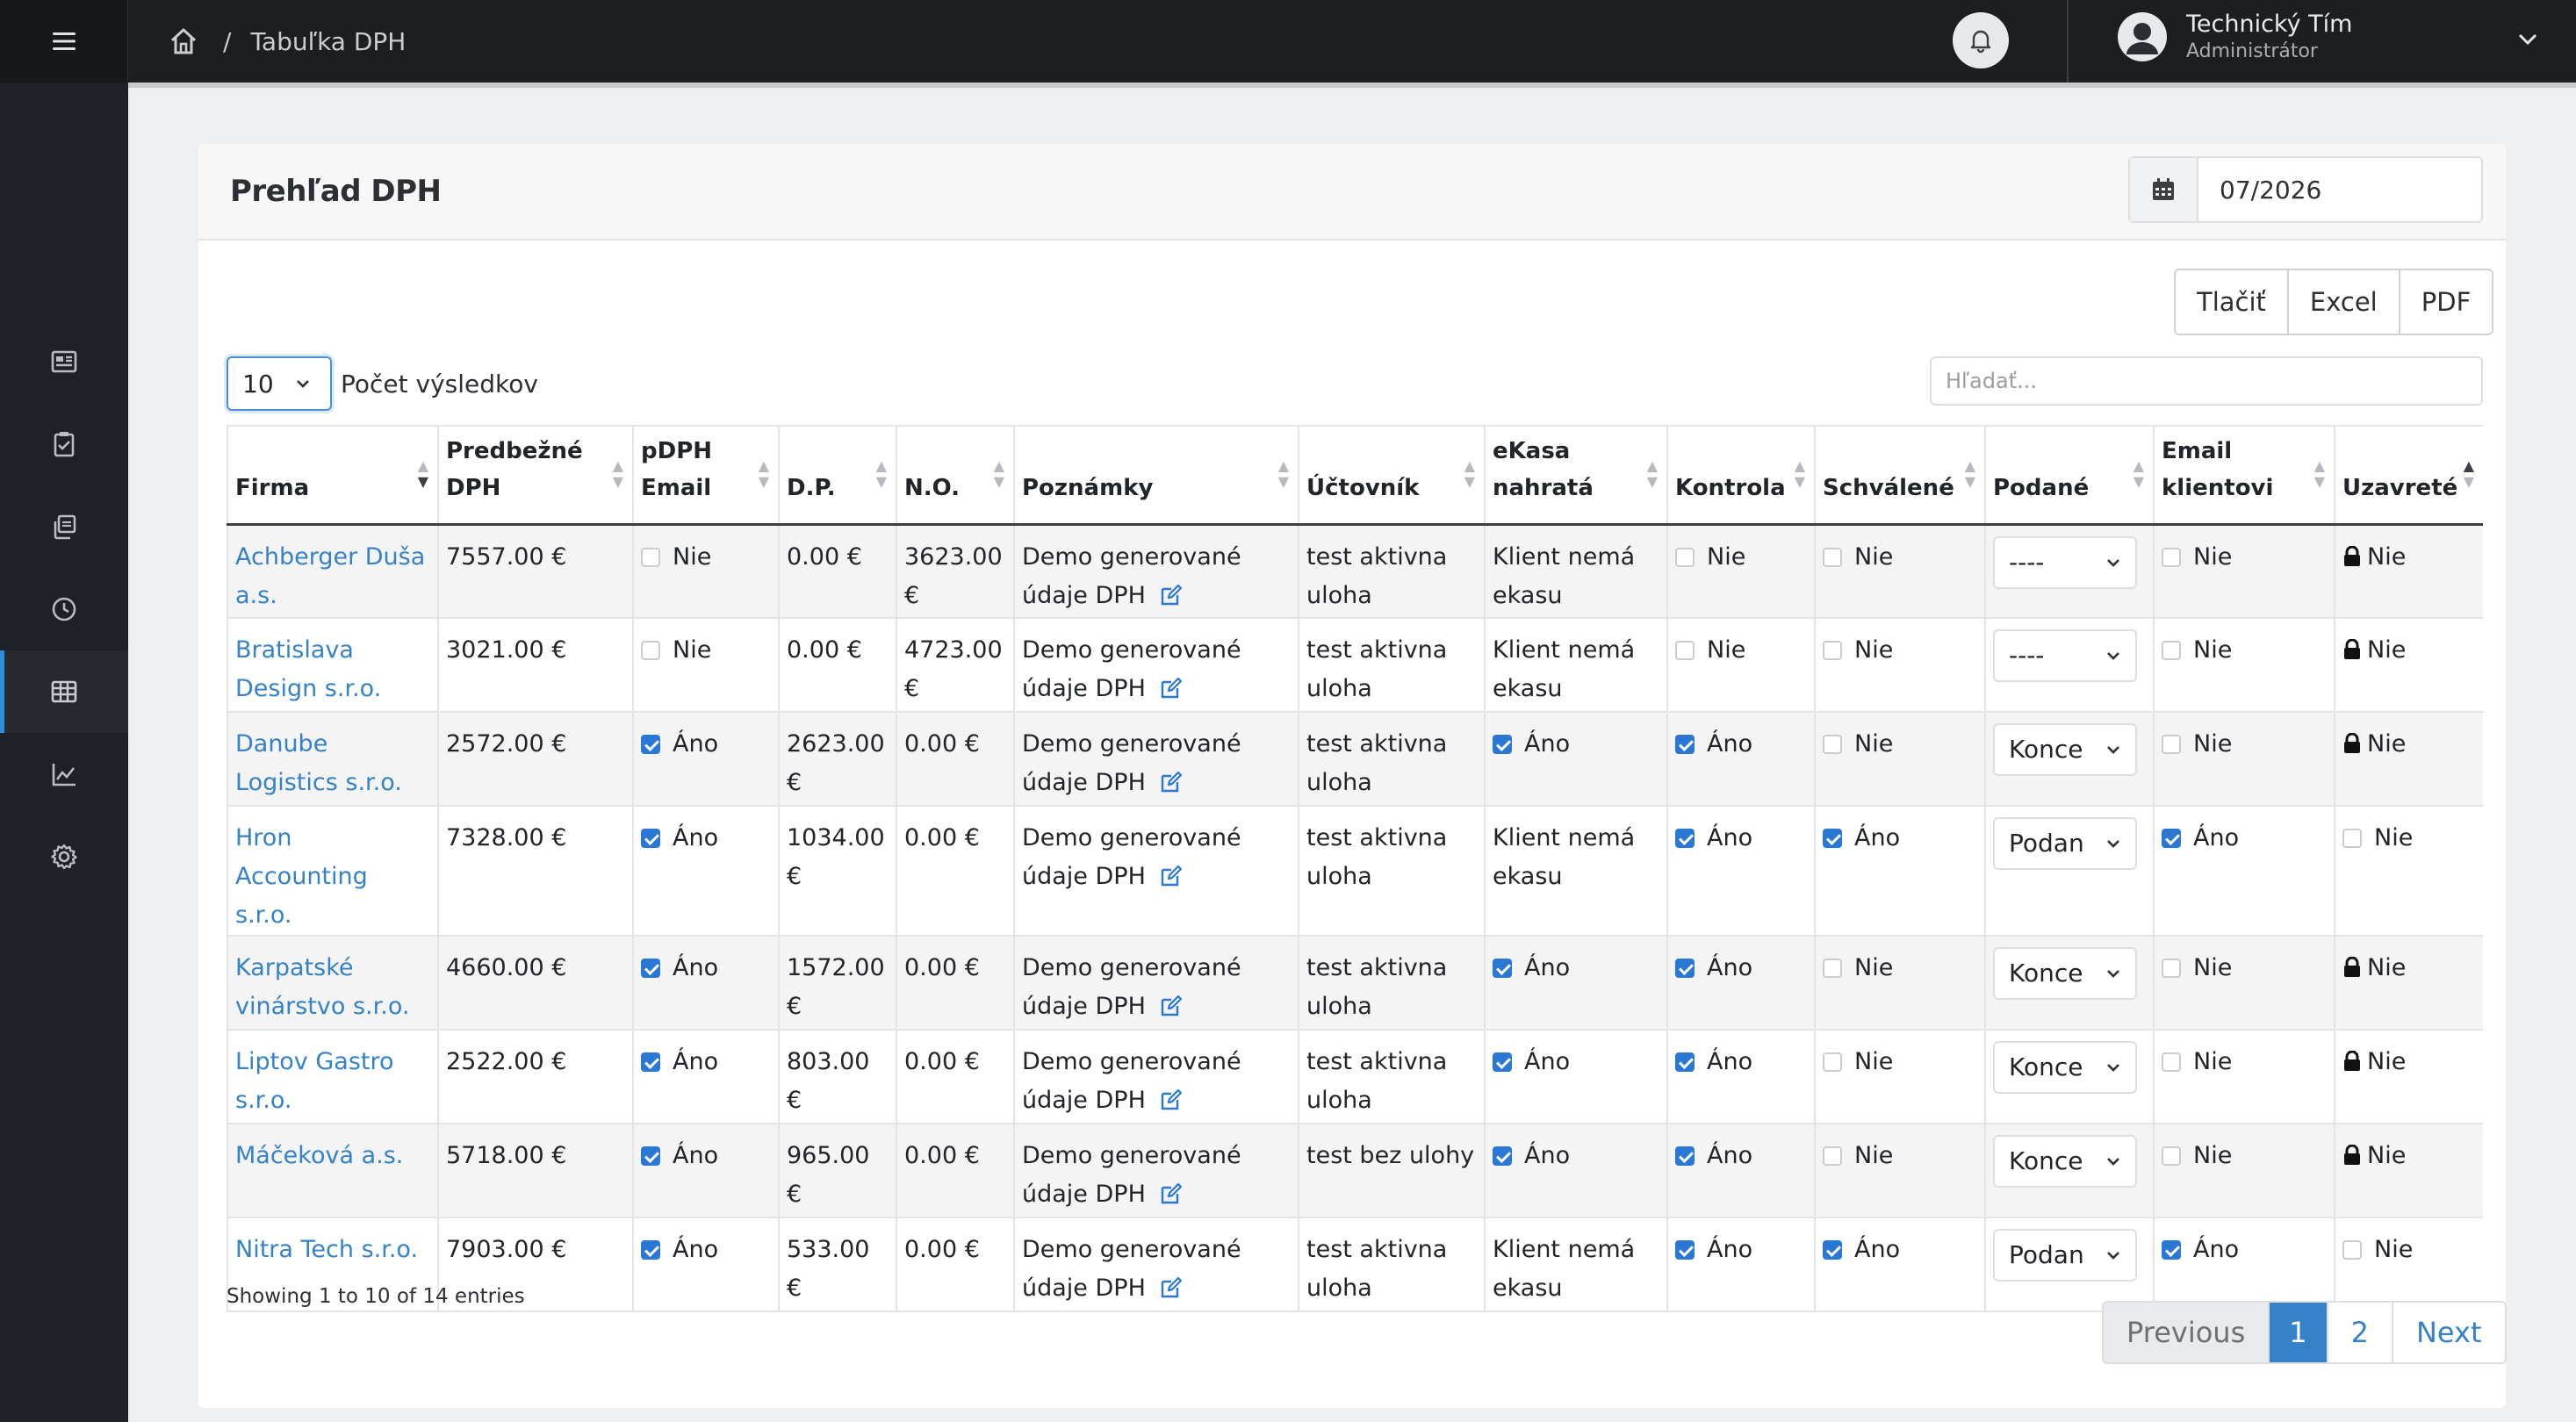  What do you see at coordinates (2069, 476) in the screenshot?
I see `column-header-podane: Podané ▲ ▼` at bounding box center [2069, 476].